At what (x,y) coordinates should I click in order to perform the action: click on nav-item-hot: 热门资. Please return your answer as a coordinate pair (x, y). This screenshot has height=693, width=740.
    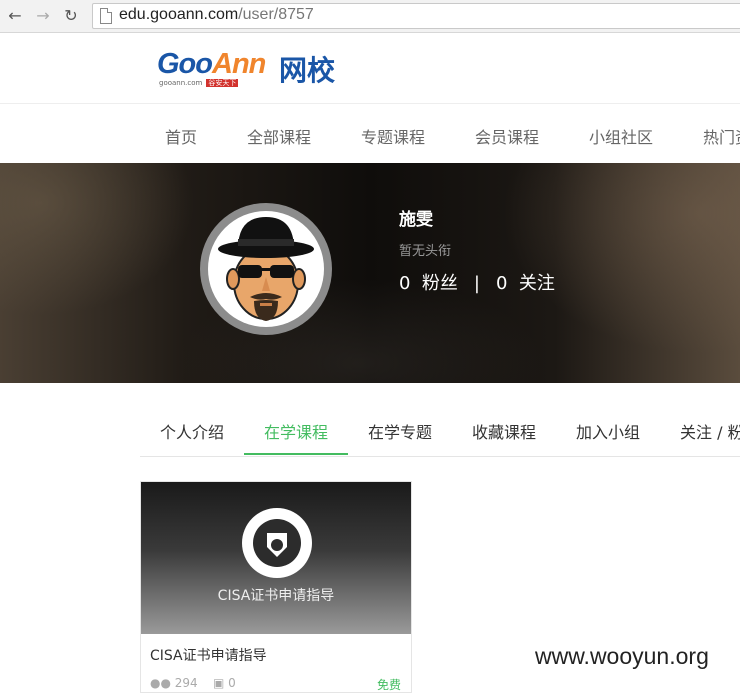
    Looking at the image, I should click on (721, 136).